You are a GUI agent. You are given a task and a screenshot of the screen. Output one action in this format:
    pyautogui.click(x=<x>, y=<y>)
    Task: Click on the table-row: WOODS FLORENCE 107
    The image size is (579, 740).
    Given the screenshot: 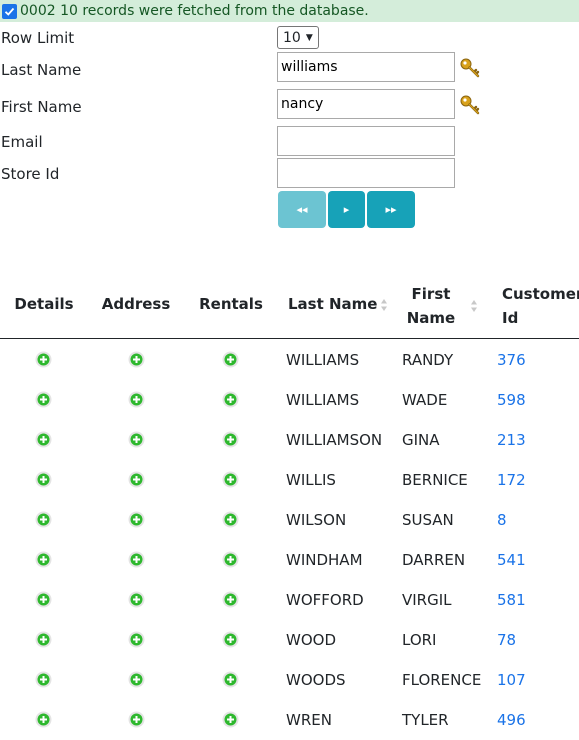 What is the action you would take?
    pyautogui.click(x=289, y=680)
    